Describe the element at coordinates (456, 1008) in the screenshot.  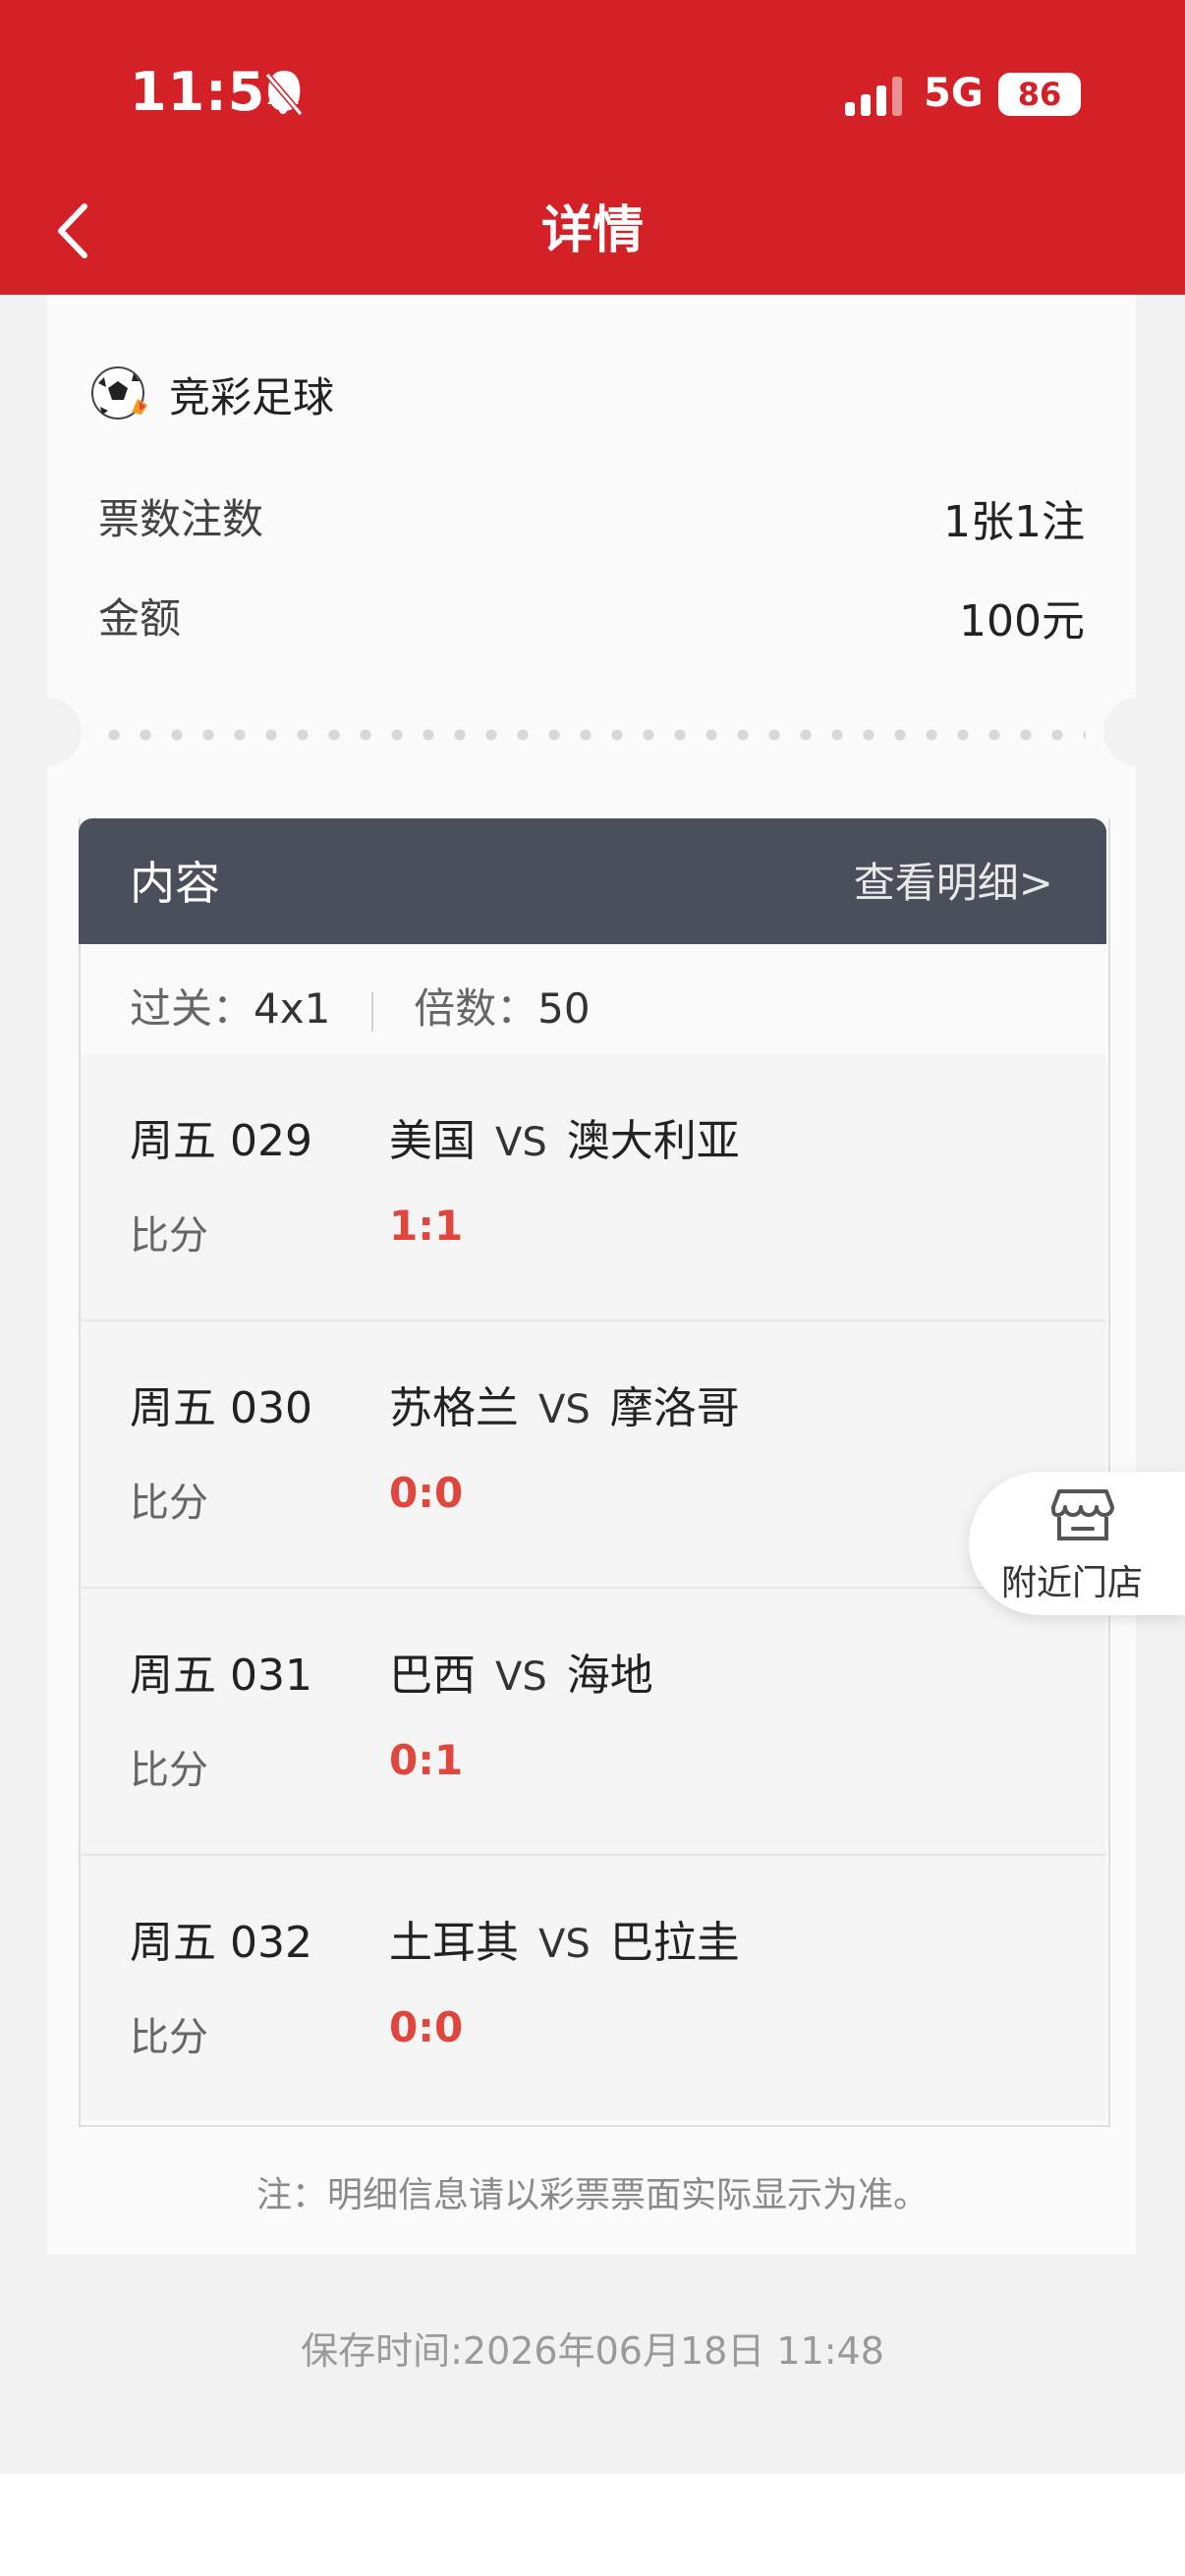
I see `multiple-label: 倍数` at that location.